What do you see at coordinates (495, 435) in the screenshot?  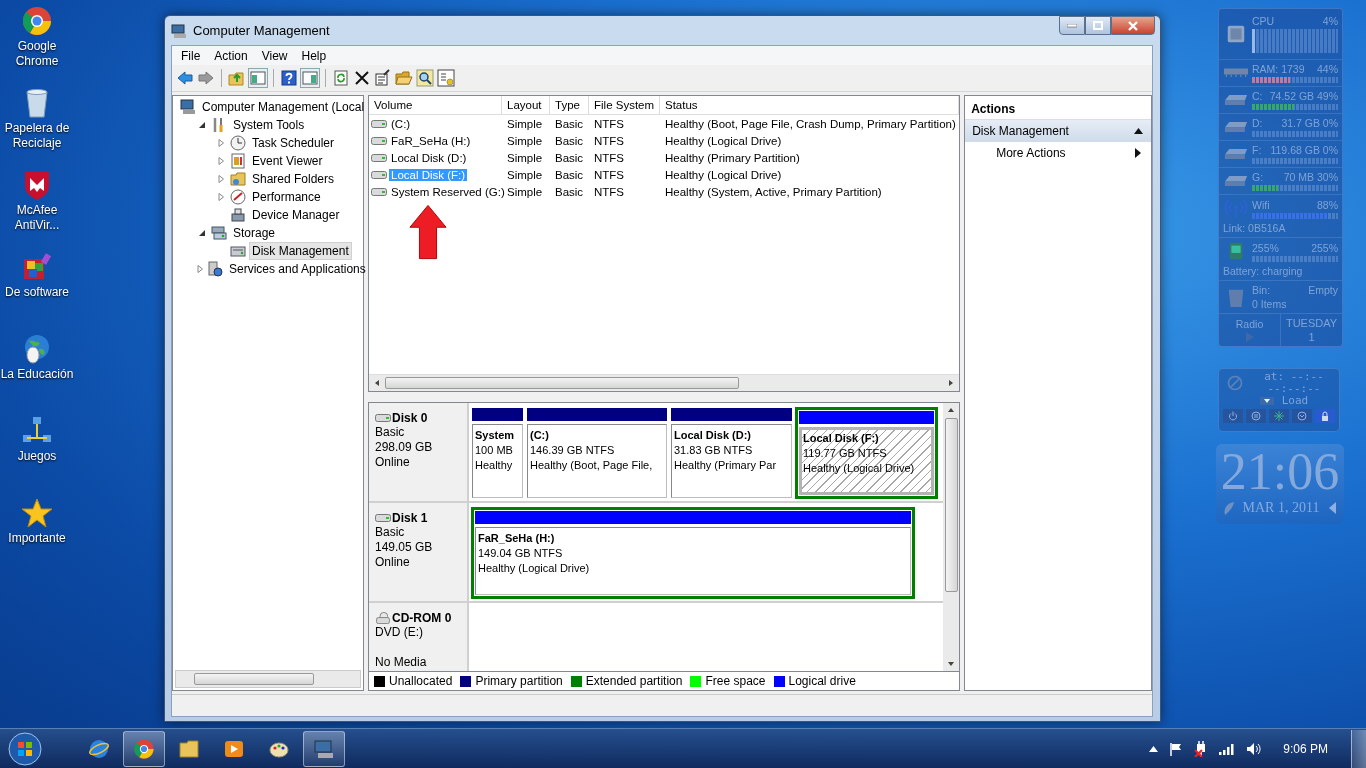 I see `partition-name: System` at bounding box center [495, 435].